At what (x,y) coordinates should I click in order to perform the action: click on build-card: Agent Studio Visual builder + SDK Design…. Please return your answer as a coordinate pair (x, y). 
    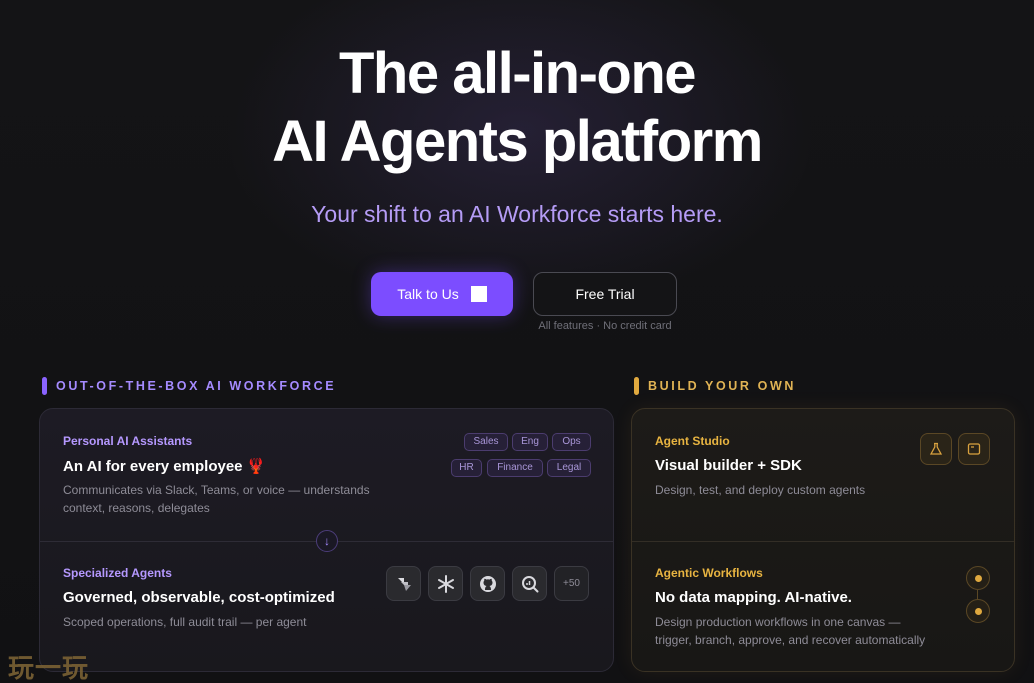
    Looking at the image, I should click on (823, 540).